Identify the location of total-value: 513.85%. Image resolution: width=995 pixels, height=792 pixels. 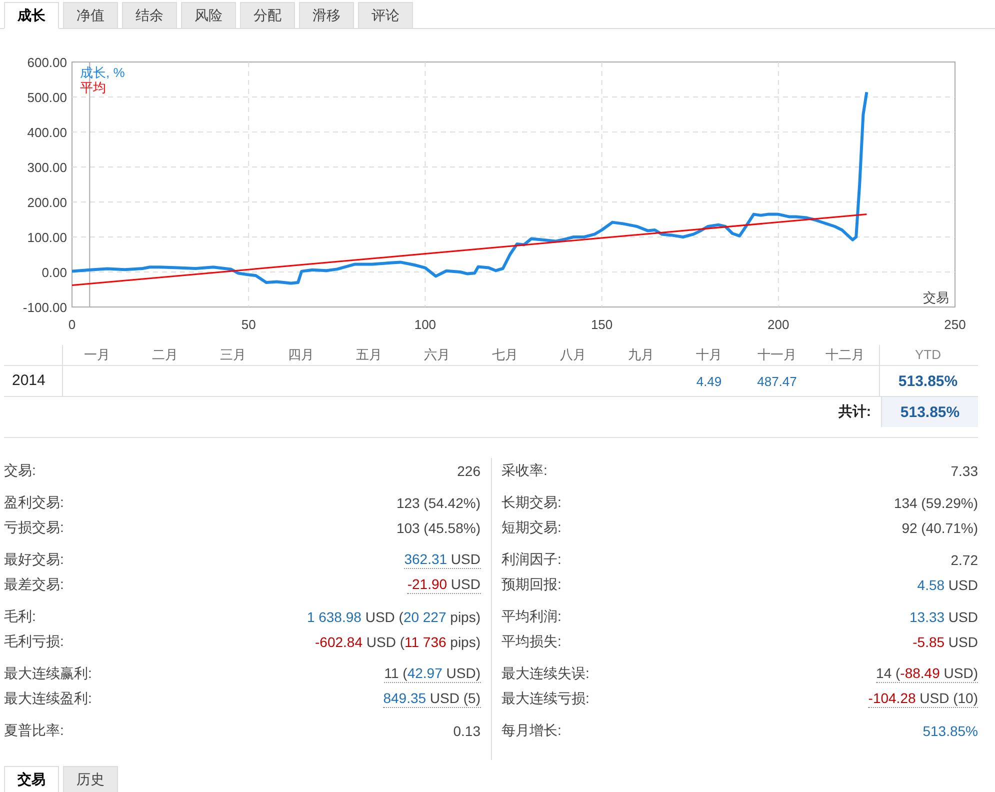
(930, 412).